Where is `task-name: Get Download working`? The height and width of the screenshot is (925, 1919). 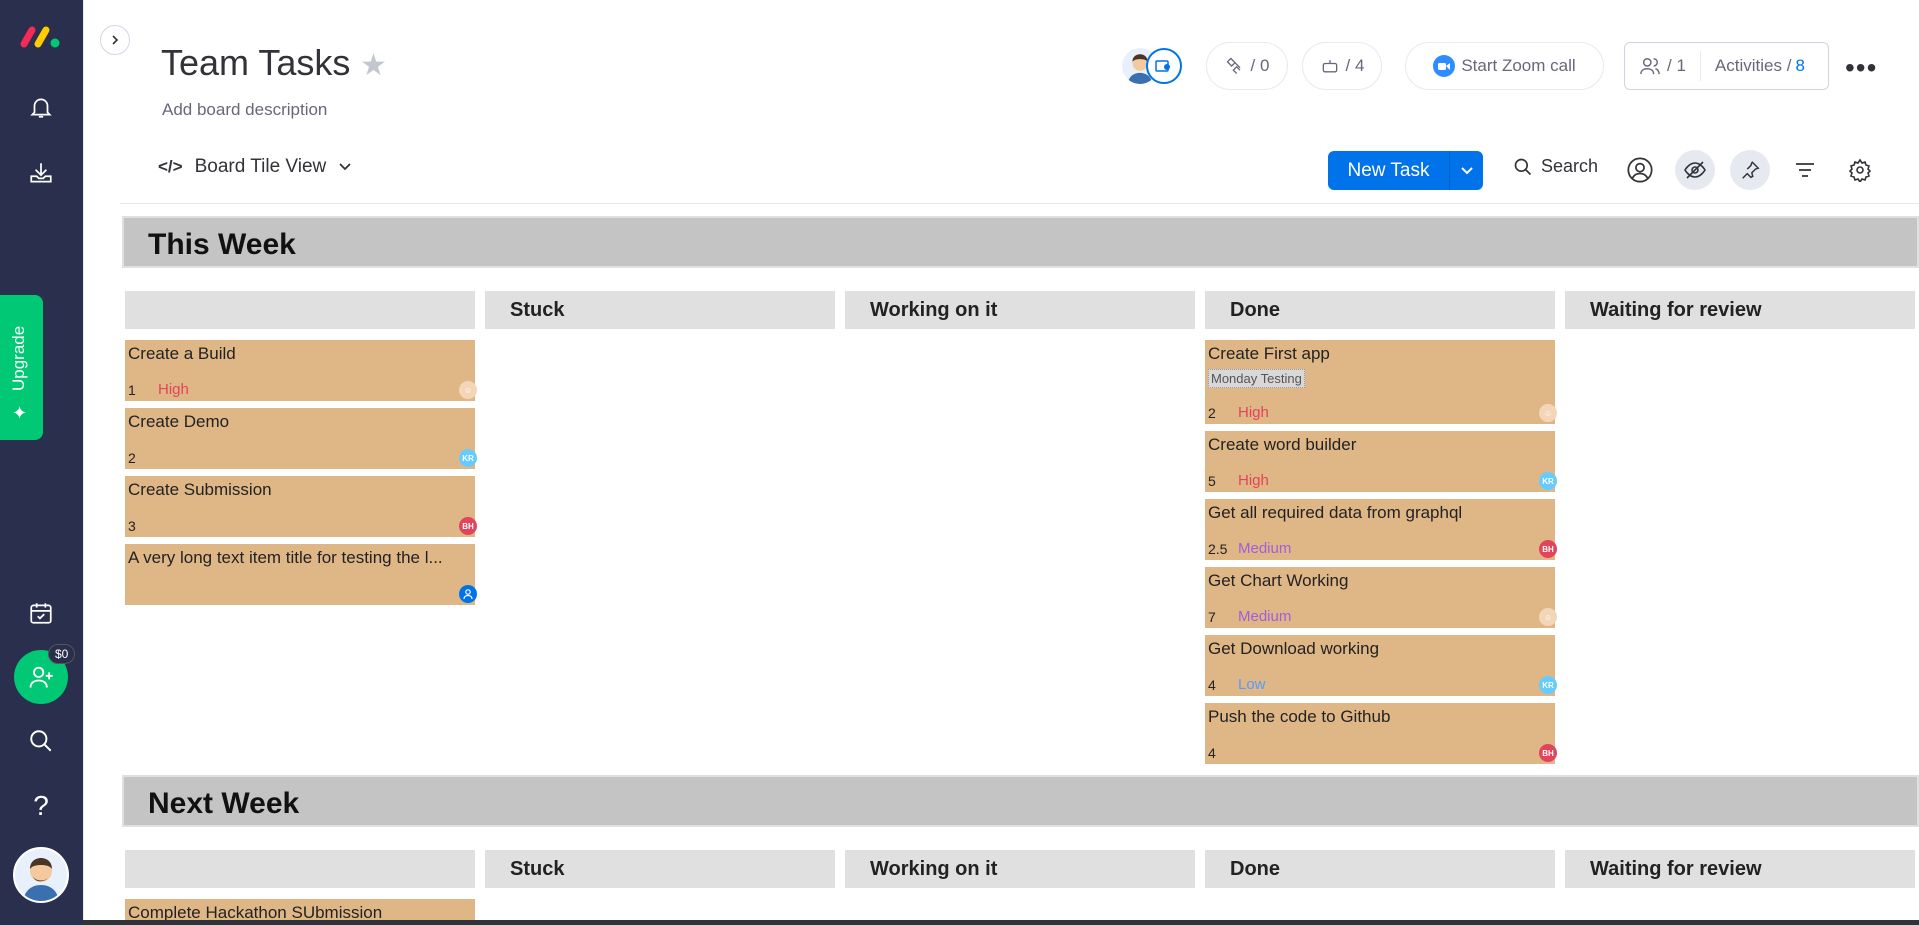 task-name: Get Download working is located at coordinates (1294, 648).